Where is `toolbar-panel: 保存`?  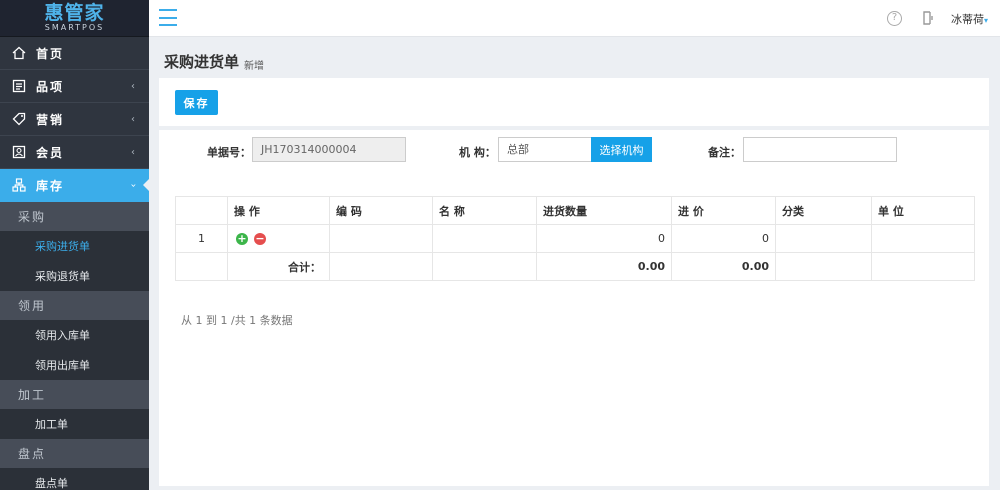
toolbar-panel: 保存 is located at coordinates (574, 102).